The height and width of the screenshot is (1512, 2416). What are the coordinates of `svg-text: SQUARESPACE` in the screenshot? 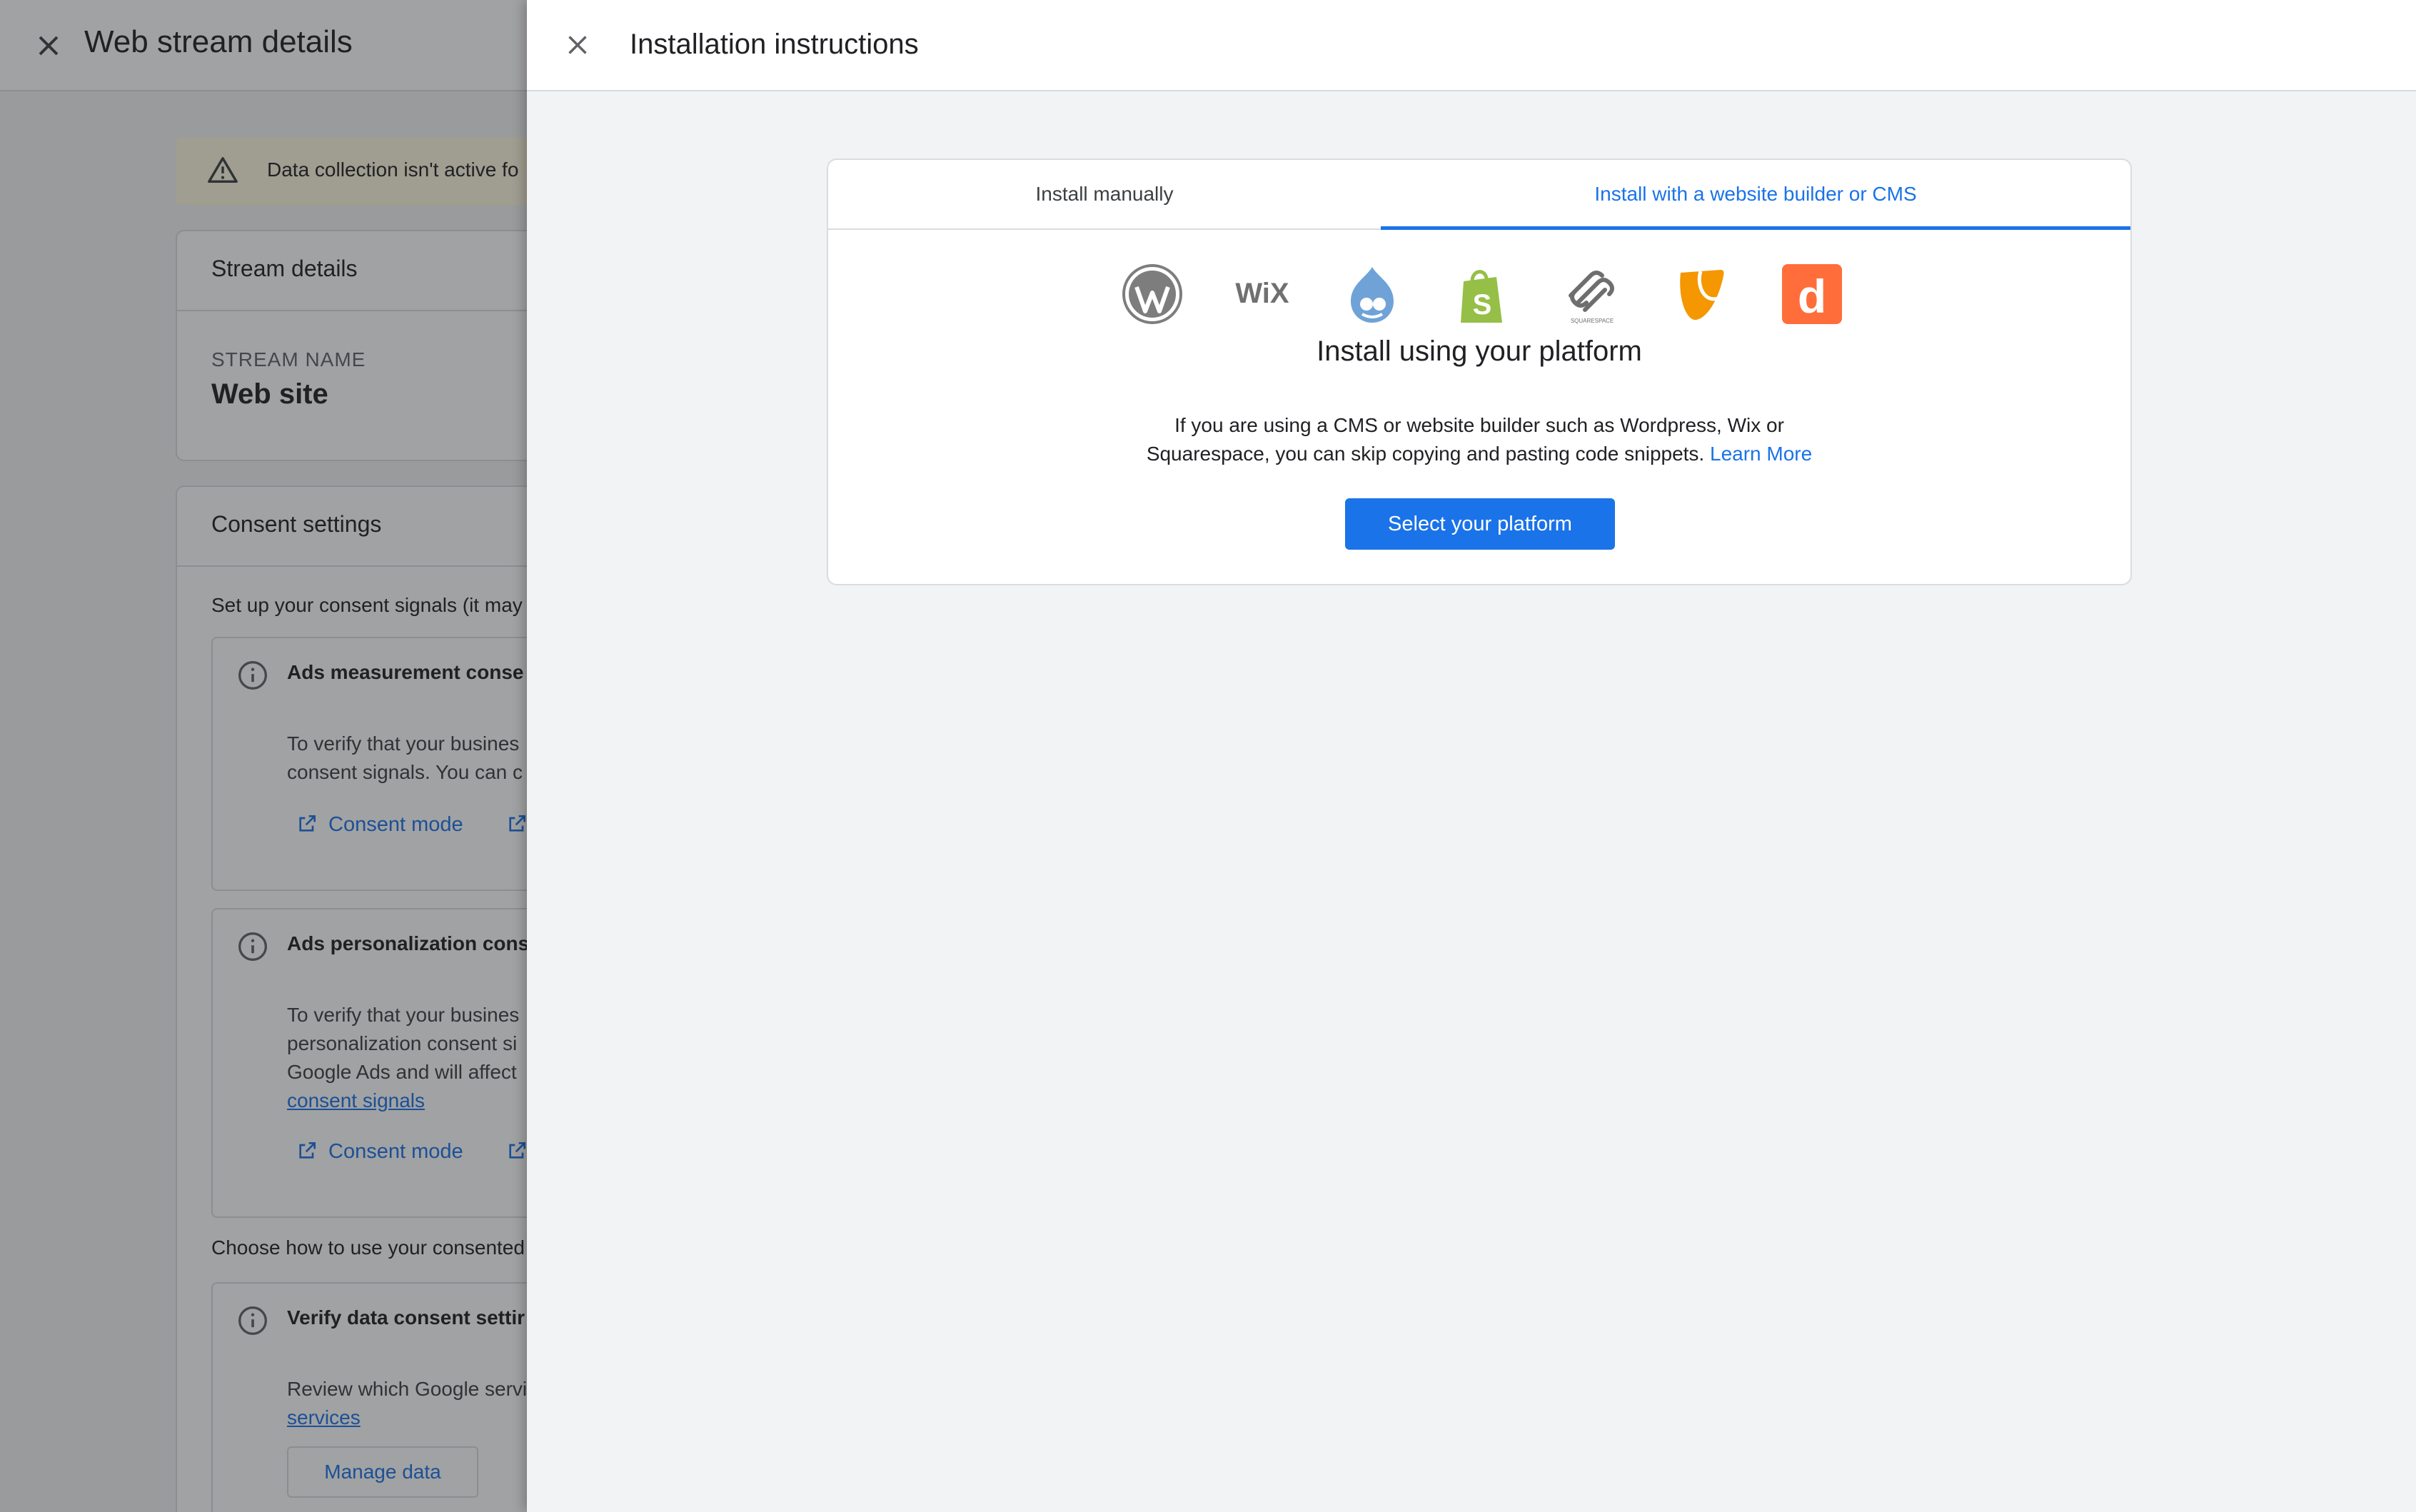 It's located at (1592, 321).